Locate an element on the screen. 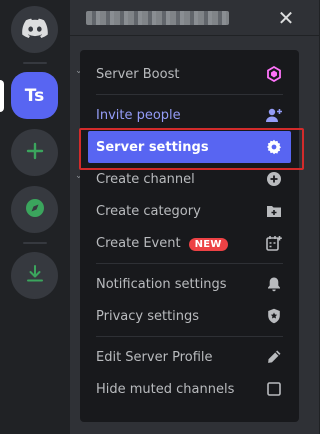  menu-item-server-settings: Server settings is located at coordinates (189, 147).